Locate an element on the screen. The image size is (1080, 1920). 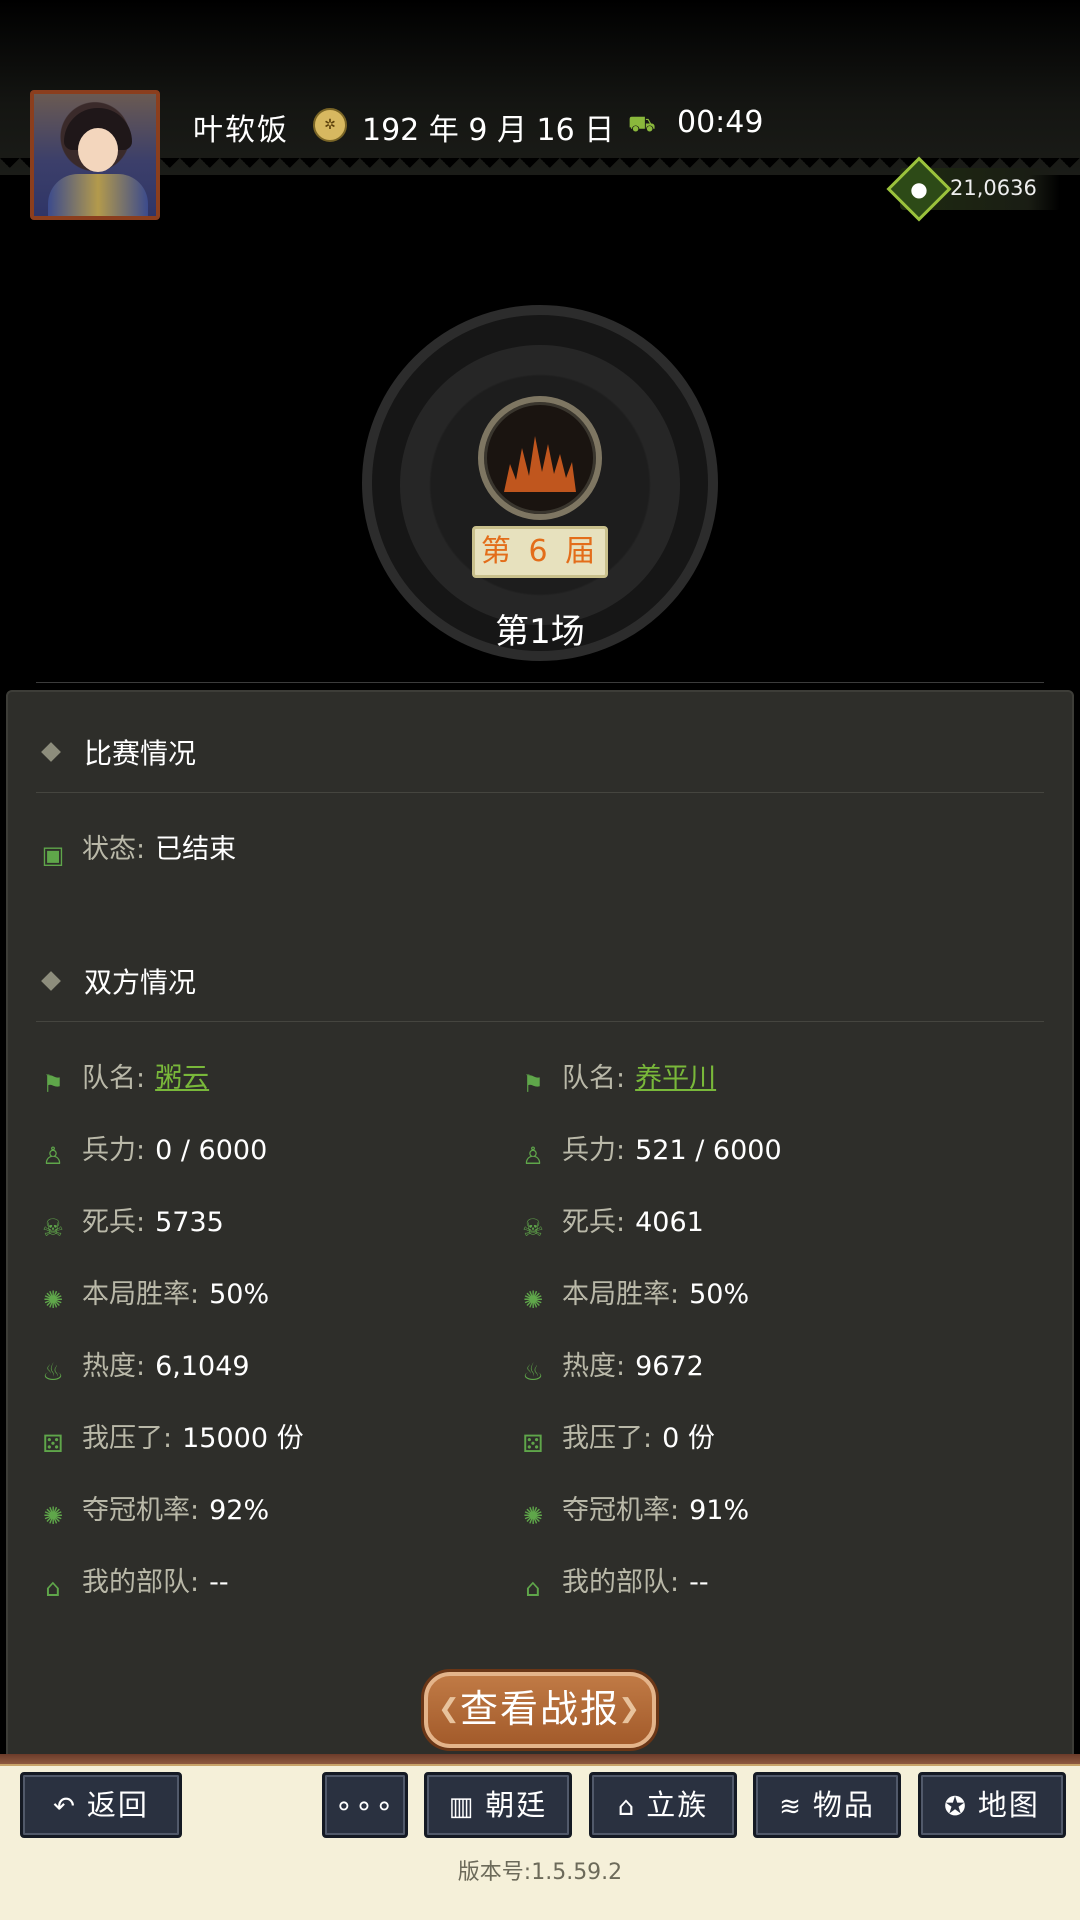
match-title: 第1场 is located at coordinates (540, 632).